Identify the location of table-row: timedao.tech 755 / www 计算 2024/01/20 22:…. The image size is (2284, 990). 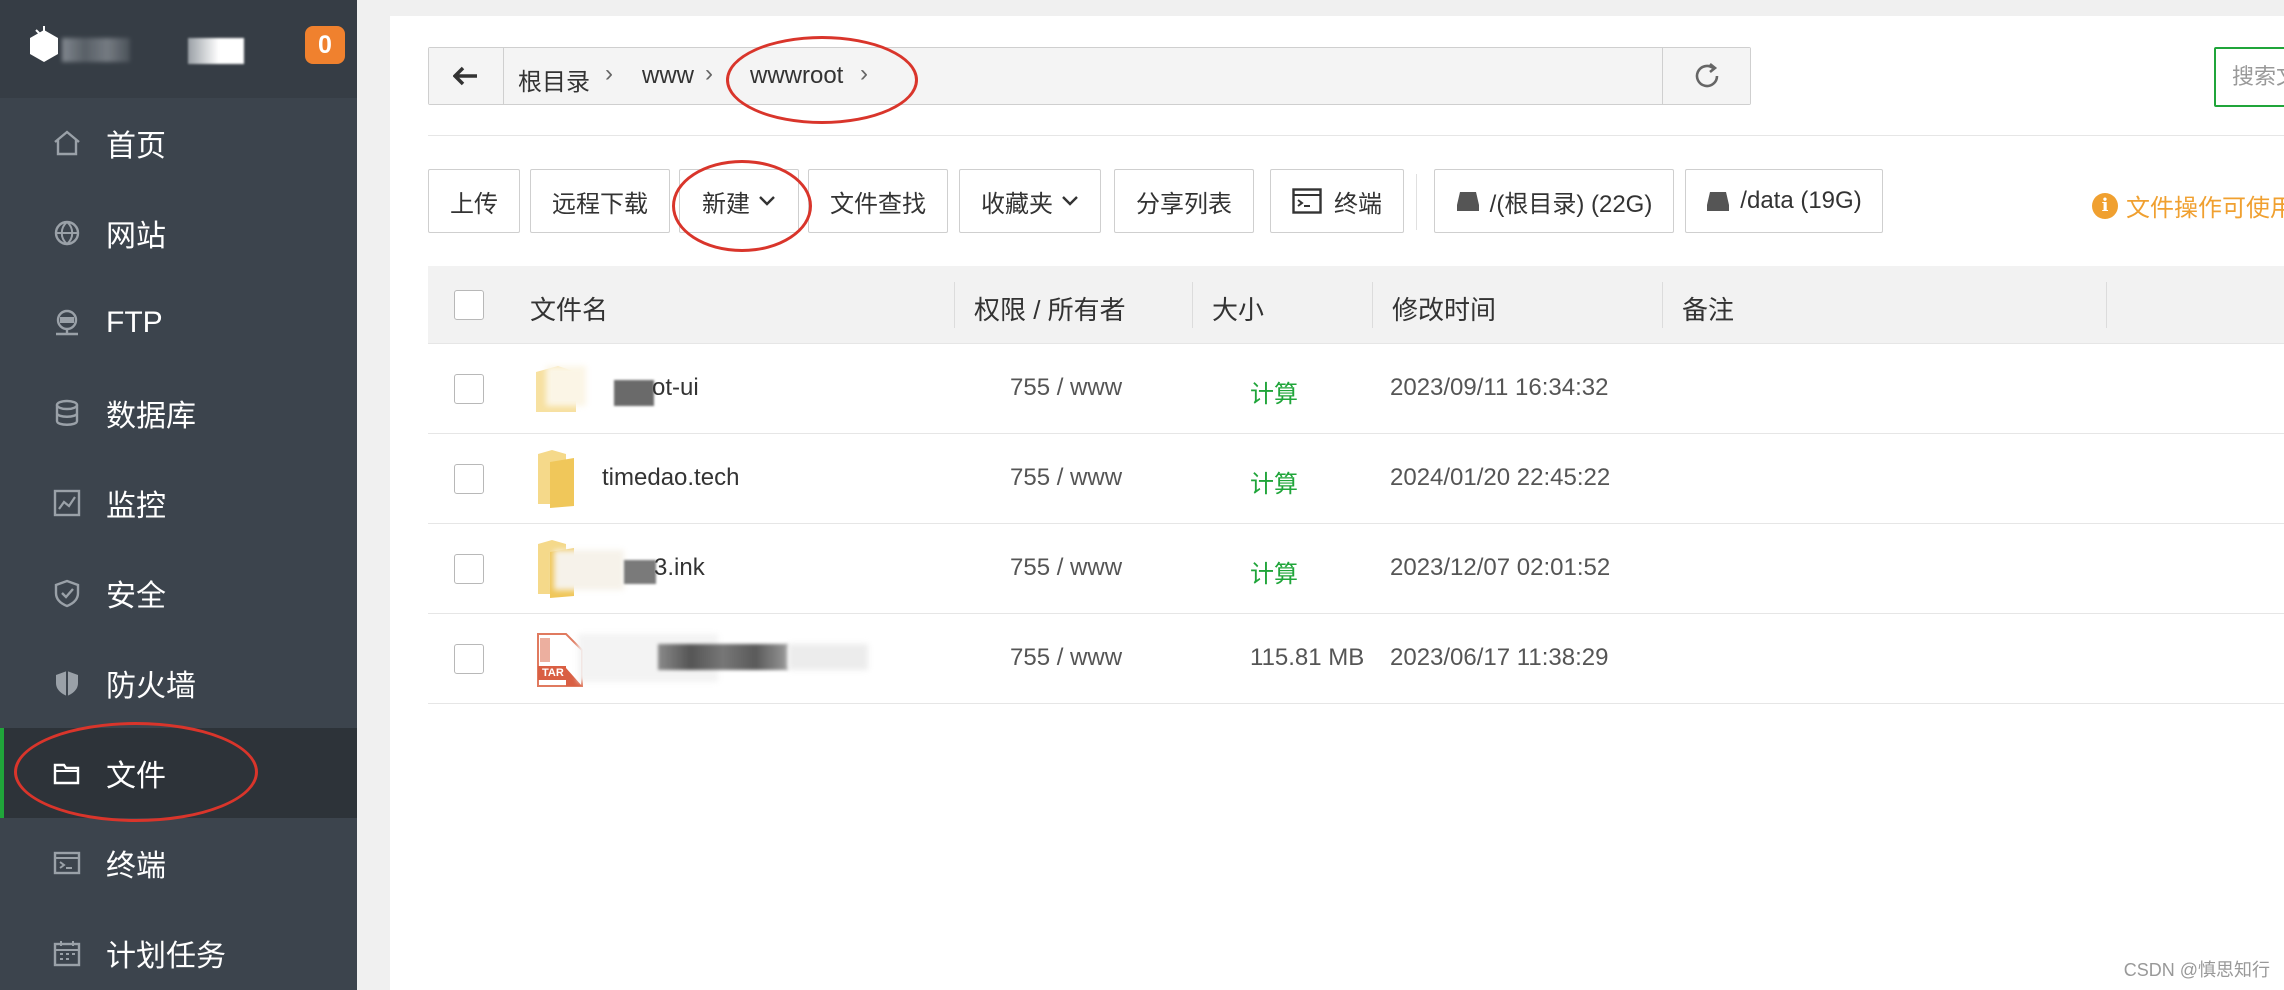
(1356, 479).